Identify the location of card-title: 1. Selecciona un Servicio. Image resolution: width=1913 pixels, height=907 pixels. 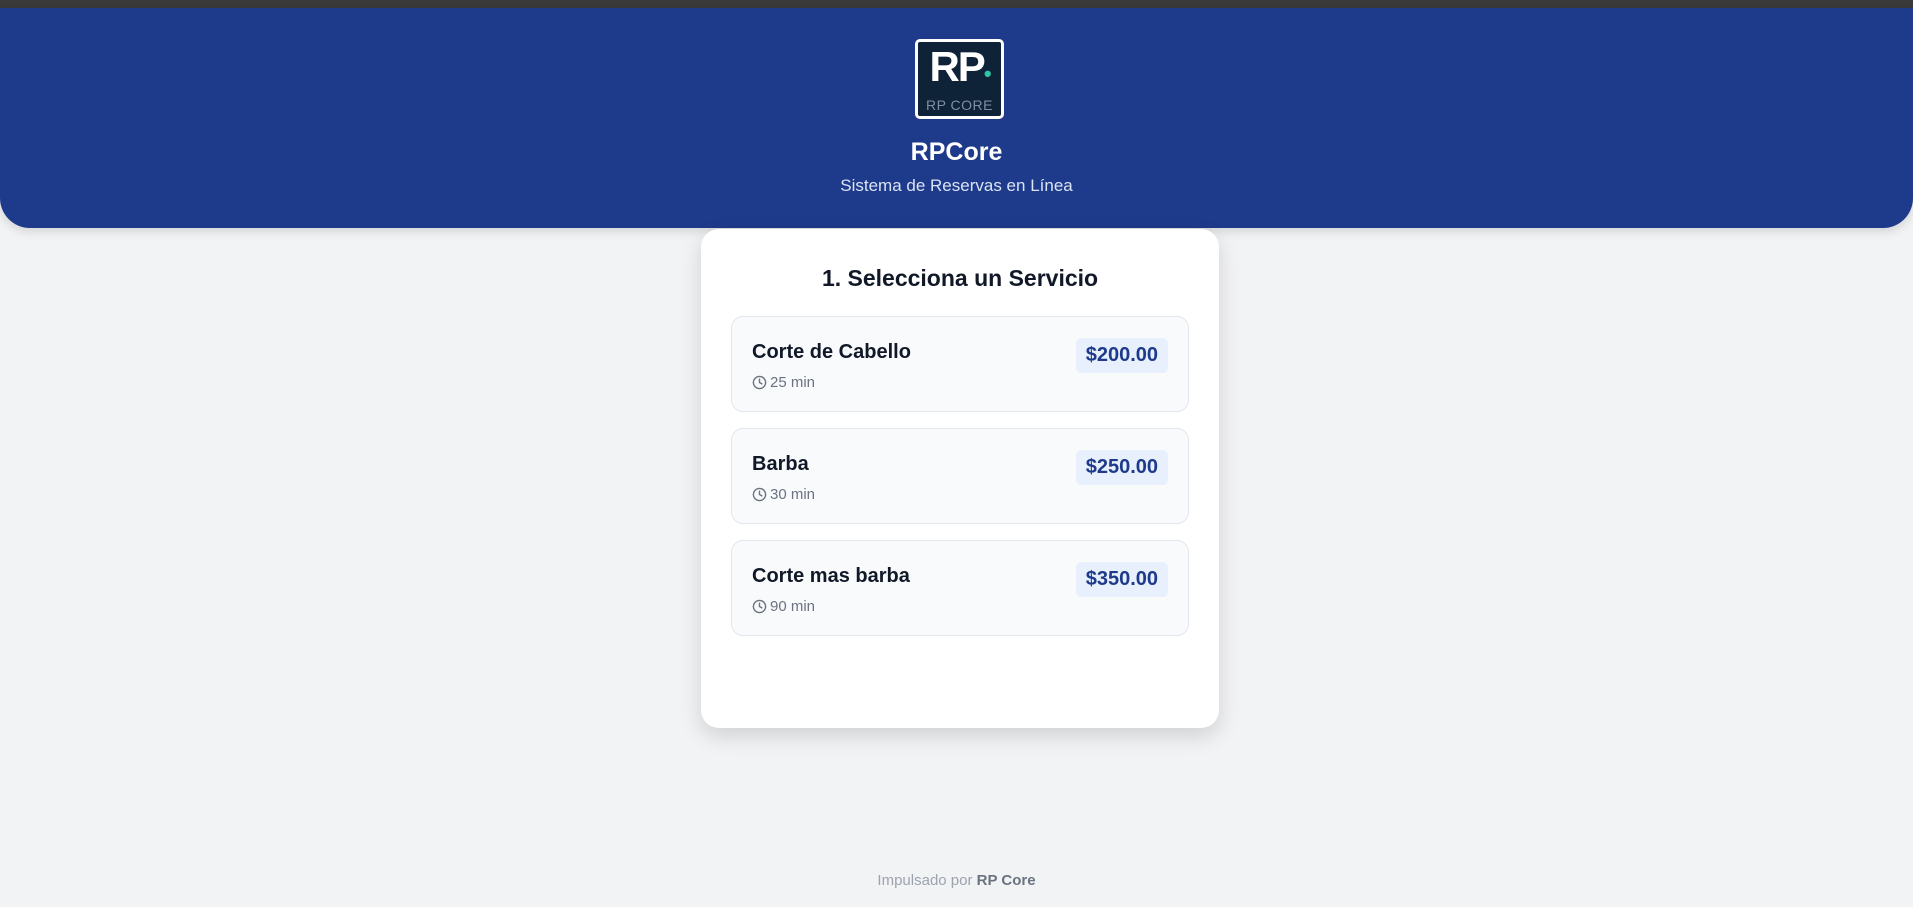
(960, 278).